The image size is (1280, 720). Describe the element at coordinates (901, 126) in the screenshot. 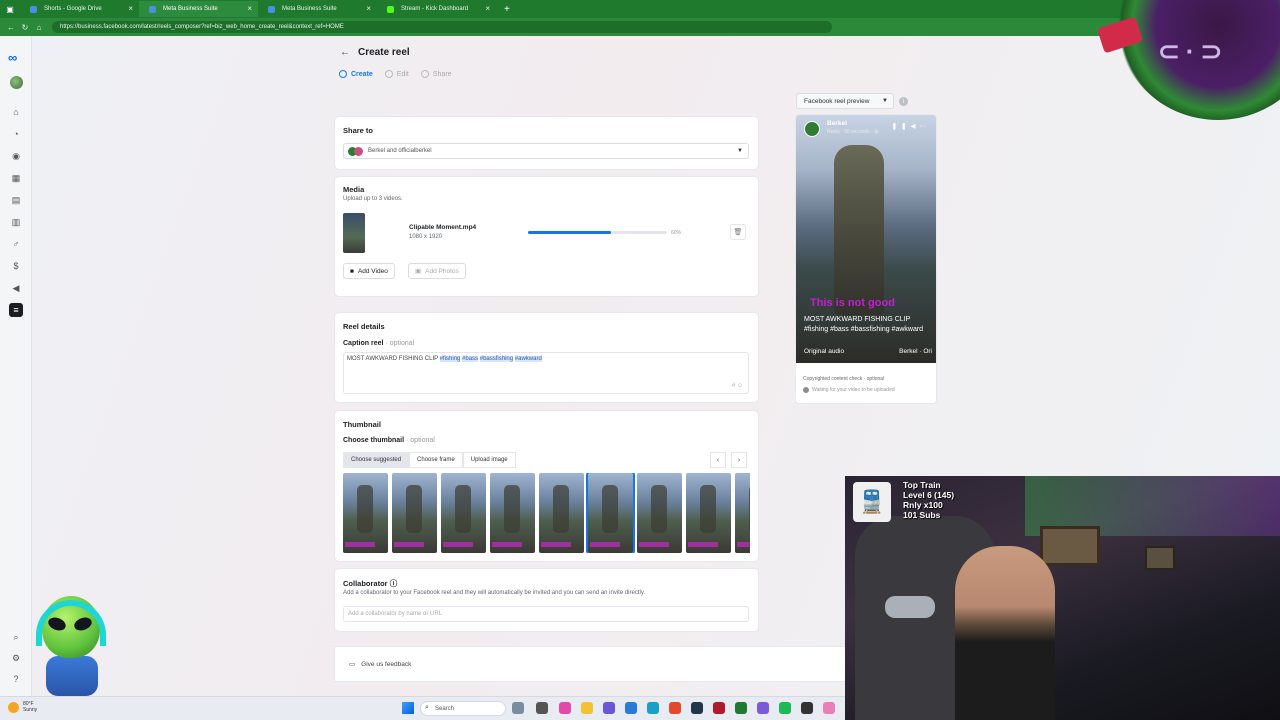

I see `pause-icon: ❚❚` at that location.